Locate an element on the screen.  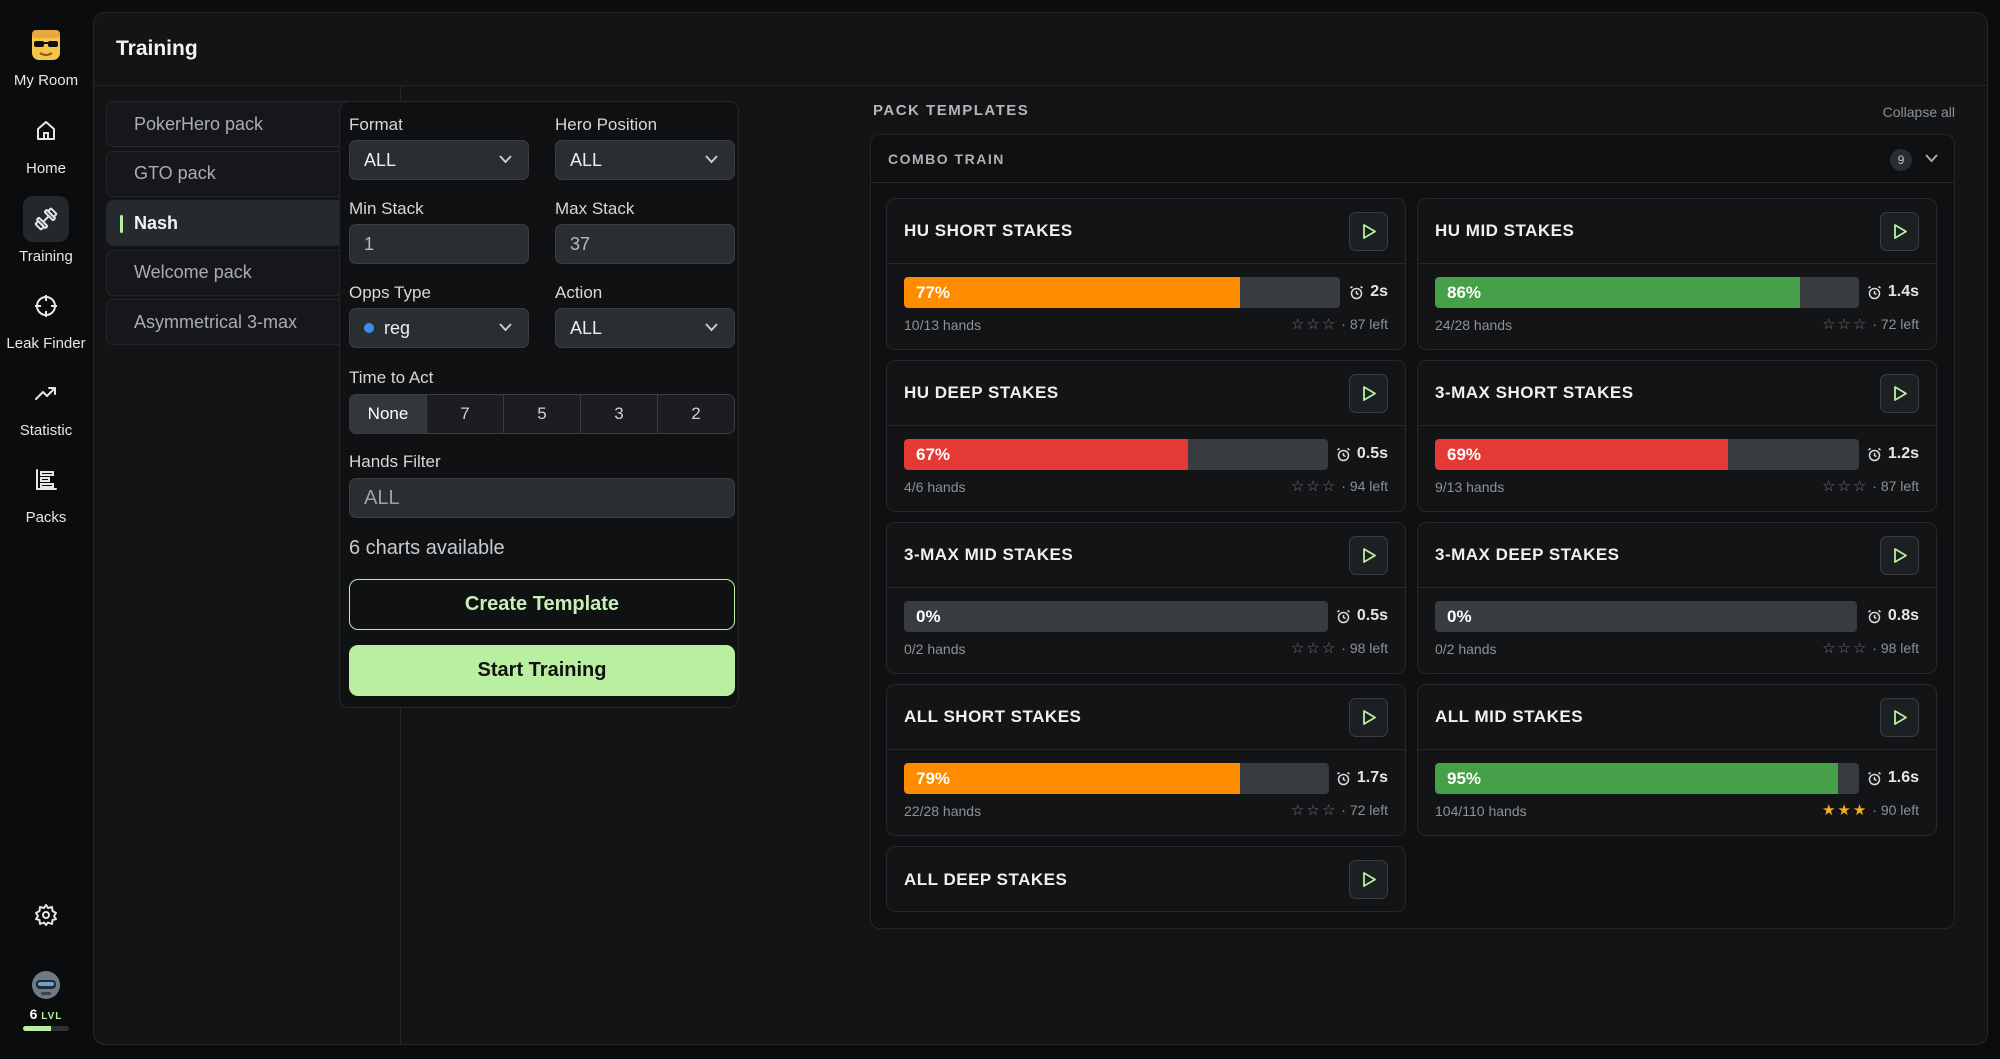
template-card-header: HU DEEP STAKES is located at coordinates (1146, 393).